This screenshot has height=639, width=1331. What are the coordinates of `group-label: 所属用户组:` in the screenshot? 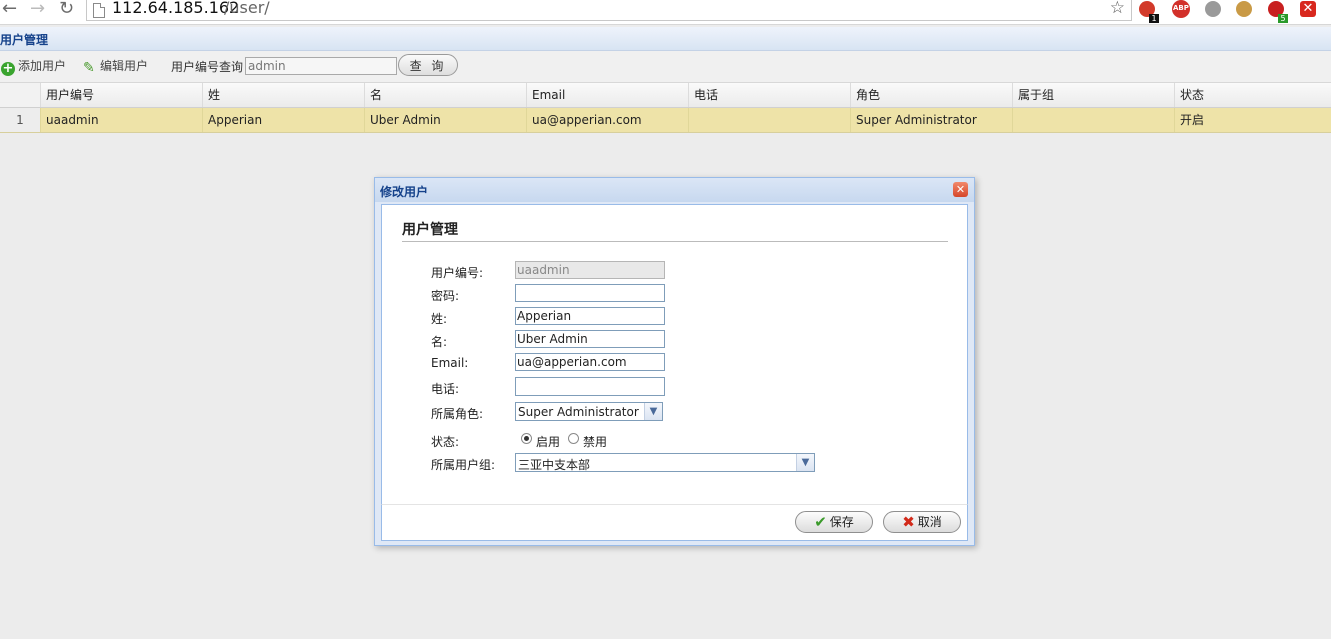 It's located at (463, 465).